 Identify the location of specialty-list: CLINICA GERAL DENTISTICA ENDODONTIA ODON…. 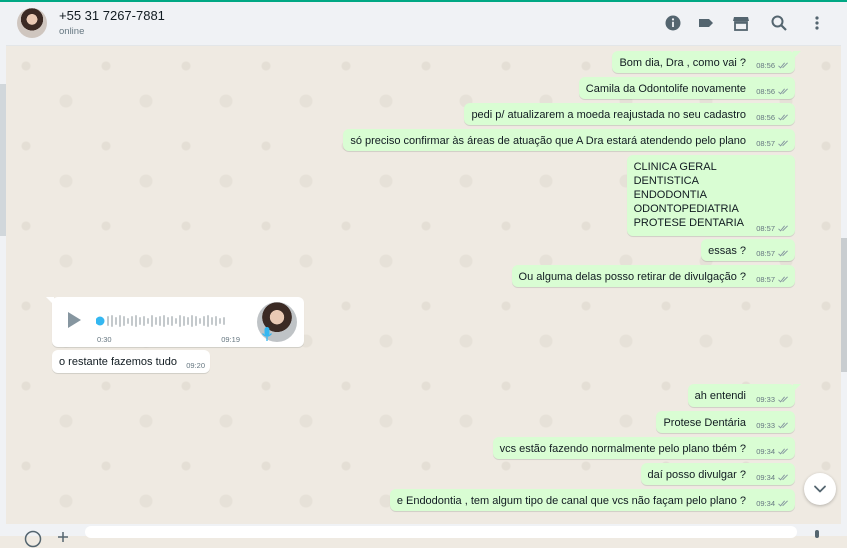
(711, 195).